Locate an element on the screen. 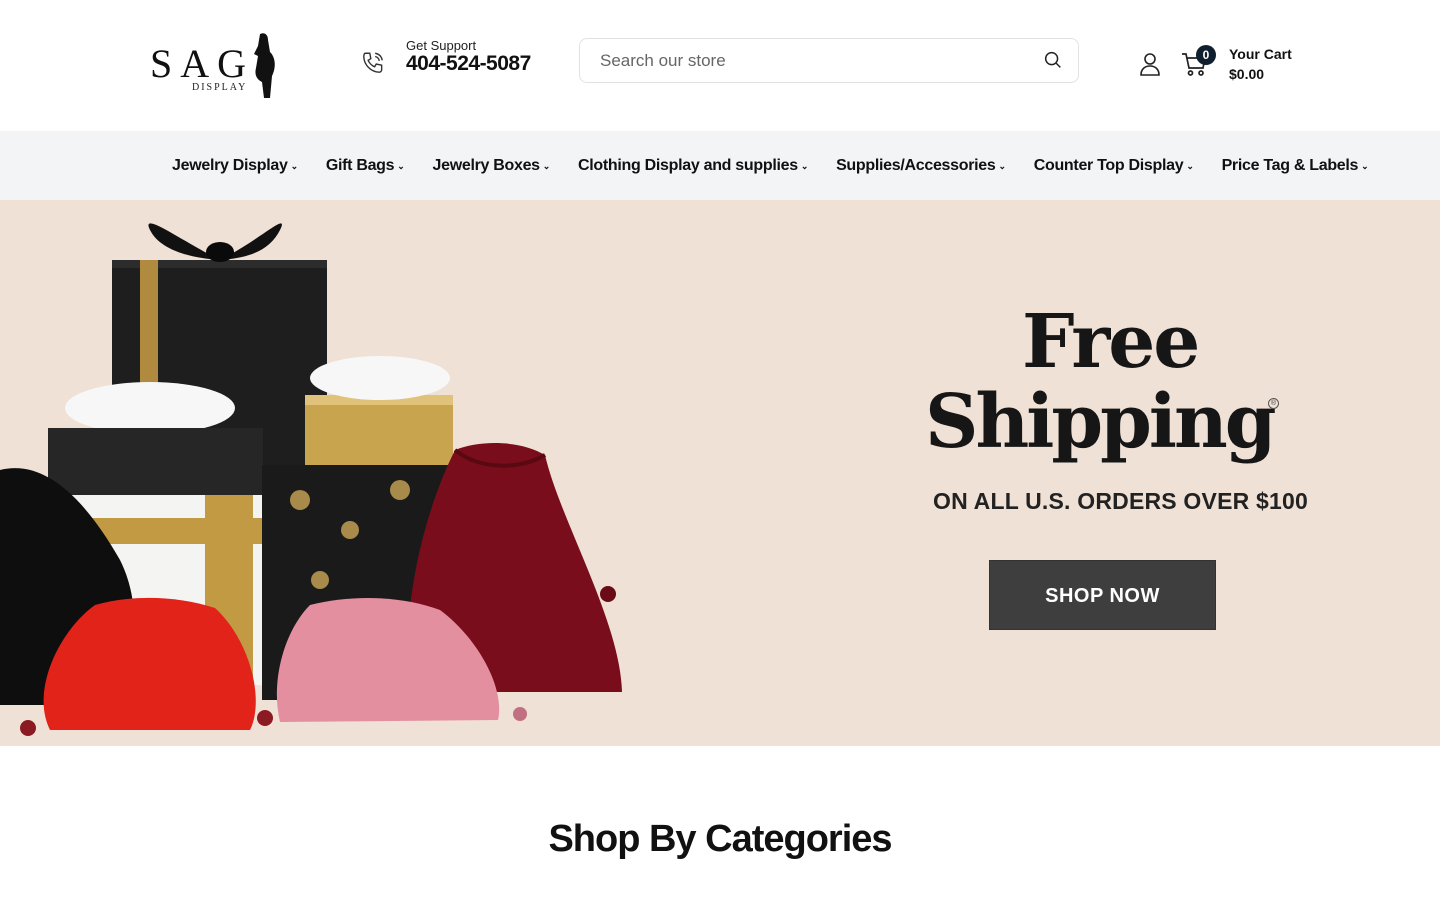 Image resolution: width=1440 pixels, height=900 pixels. section-title-categories: Shop By Categories is located at coordinates (720, 839).